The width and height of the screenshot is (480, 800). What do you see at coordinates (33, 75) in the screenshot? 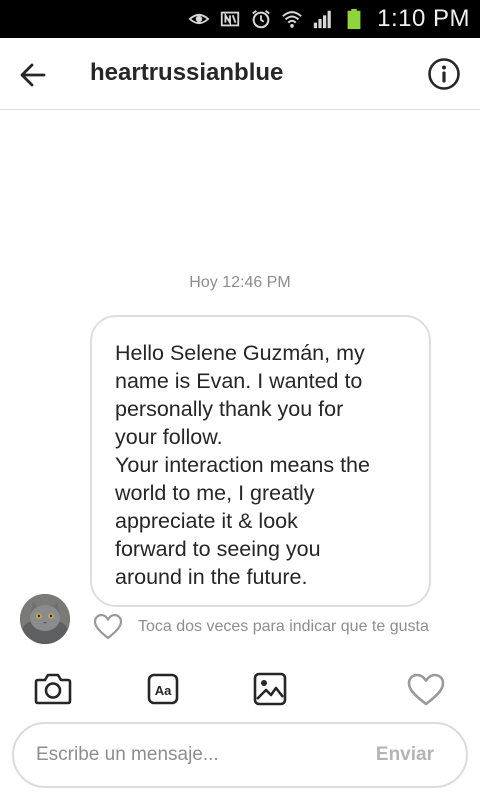
I see `arrow-left-icon` at bounding box center [33, 75].